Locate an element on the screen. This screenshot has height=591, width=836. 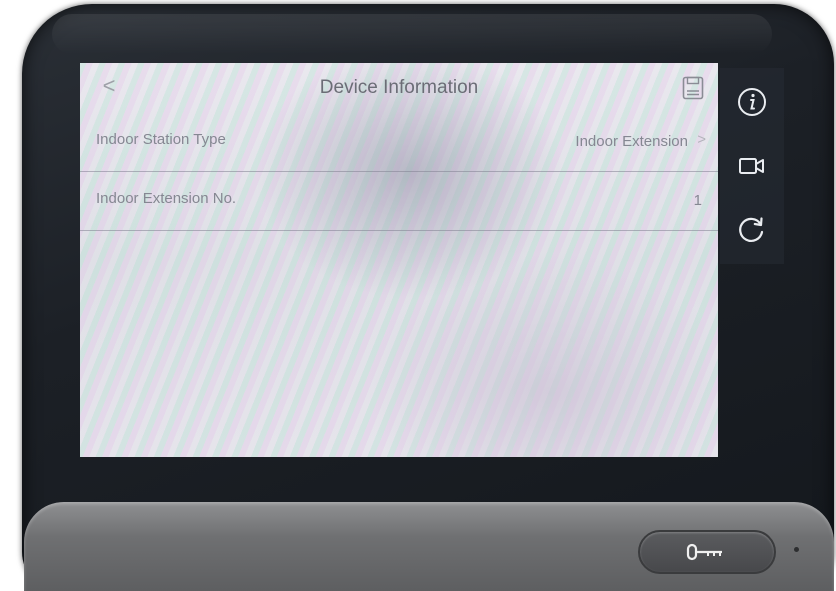
camera-button is located at coordinates (752, 166).